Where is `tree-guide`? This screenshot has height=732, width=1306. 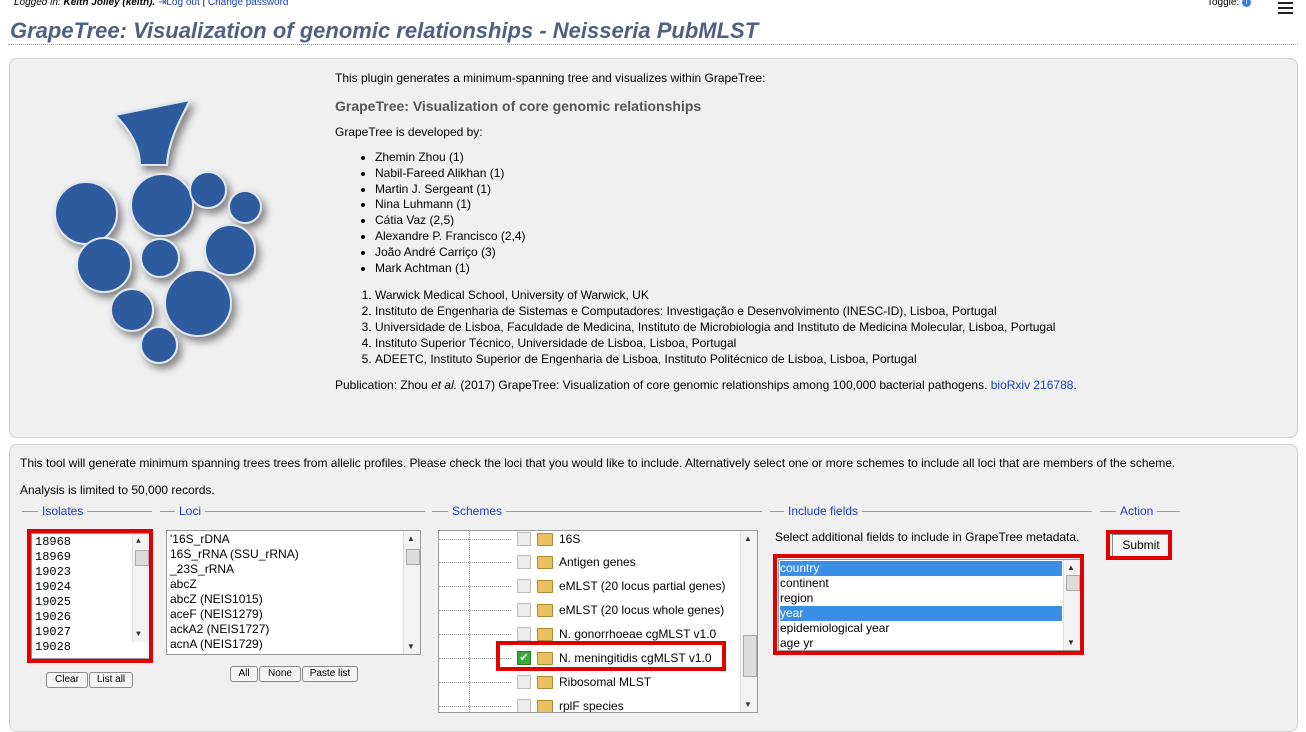 tree-guide is located at coordinates (469, 621).